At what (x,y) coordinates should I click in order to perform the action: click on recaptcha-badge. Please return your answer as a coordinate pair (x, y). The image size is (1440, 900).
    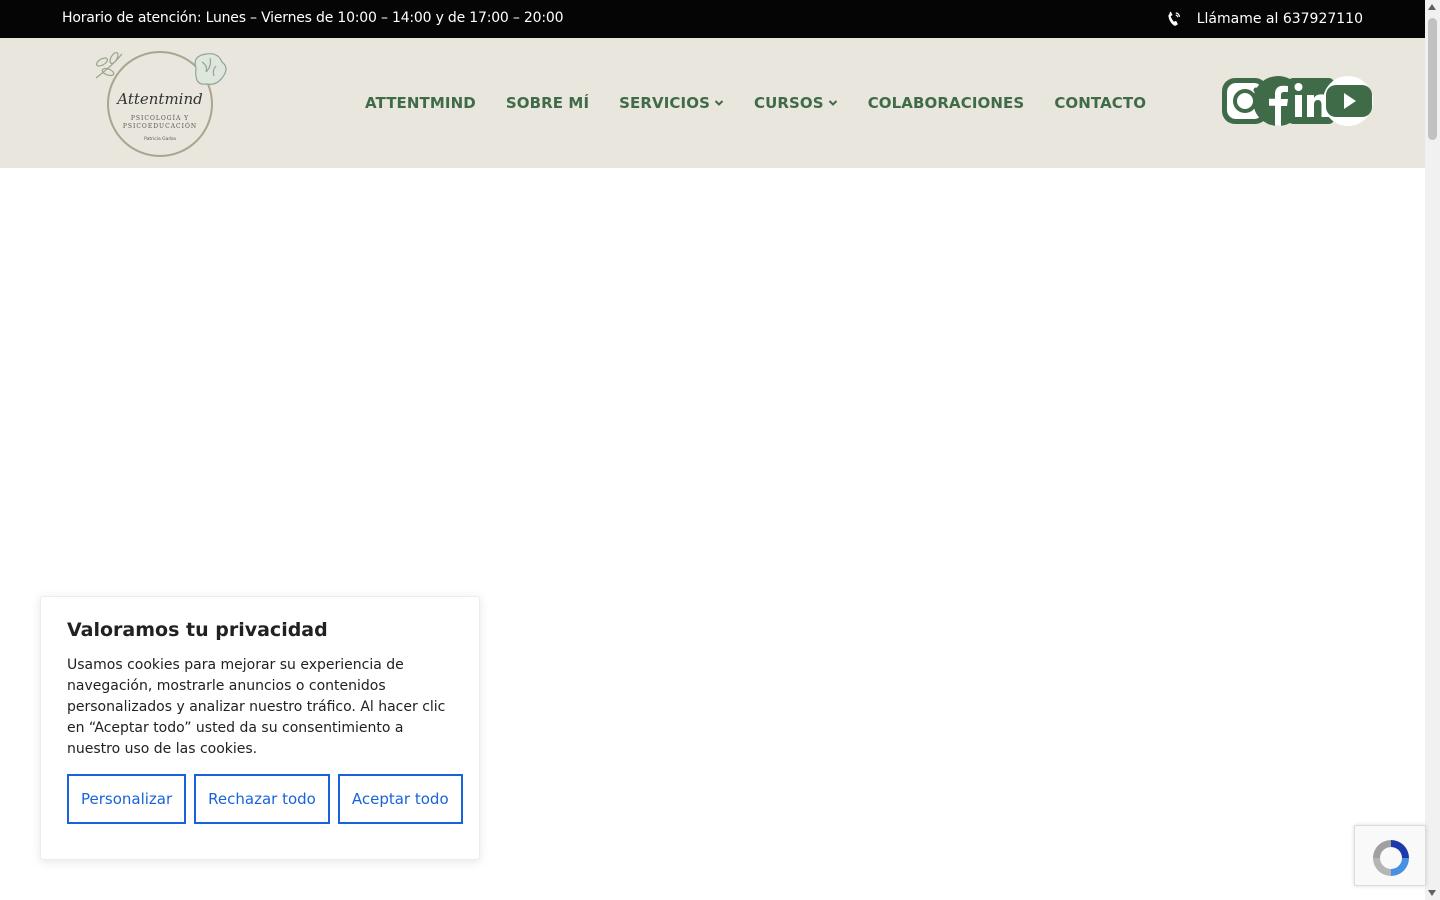
    Looking at the image, I should click on (1390, 855).